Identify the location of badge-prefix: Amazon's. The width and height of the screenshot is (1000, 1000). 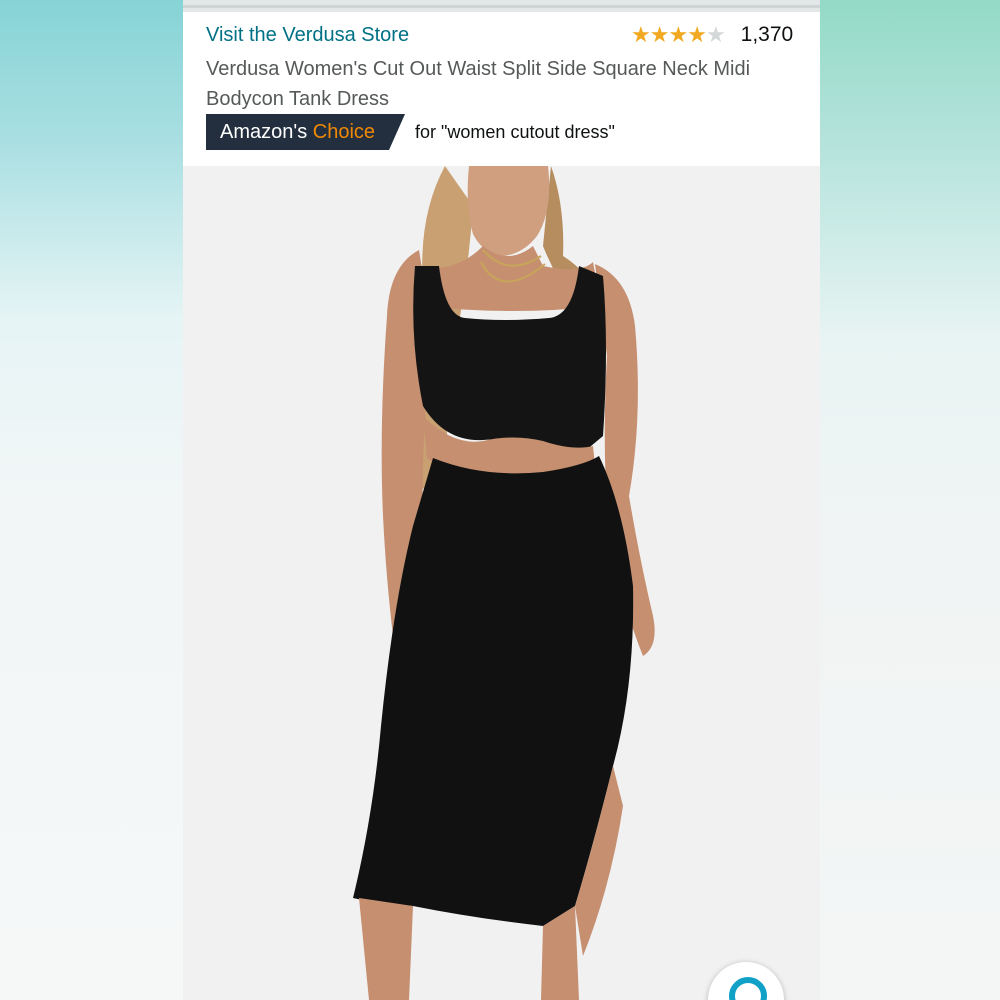
(266, 132).